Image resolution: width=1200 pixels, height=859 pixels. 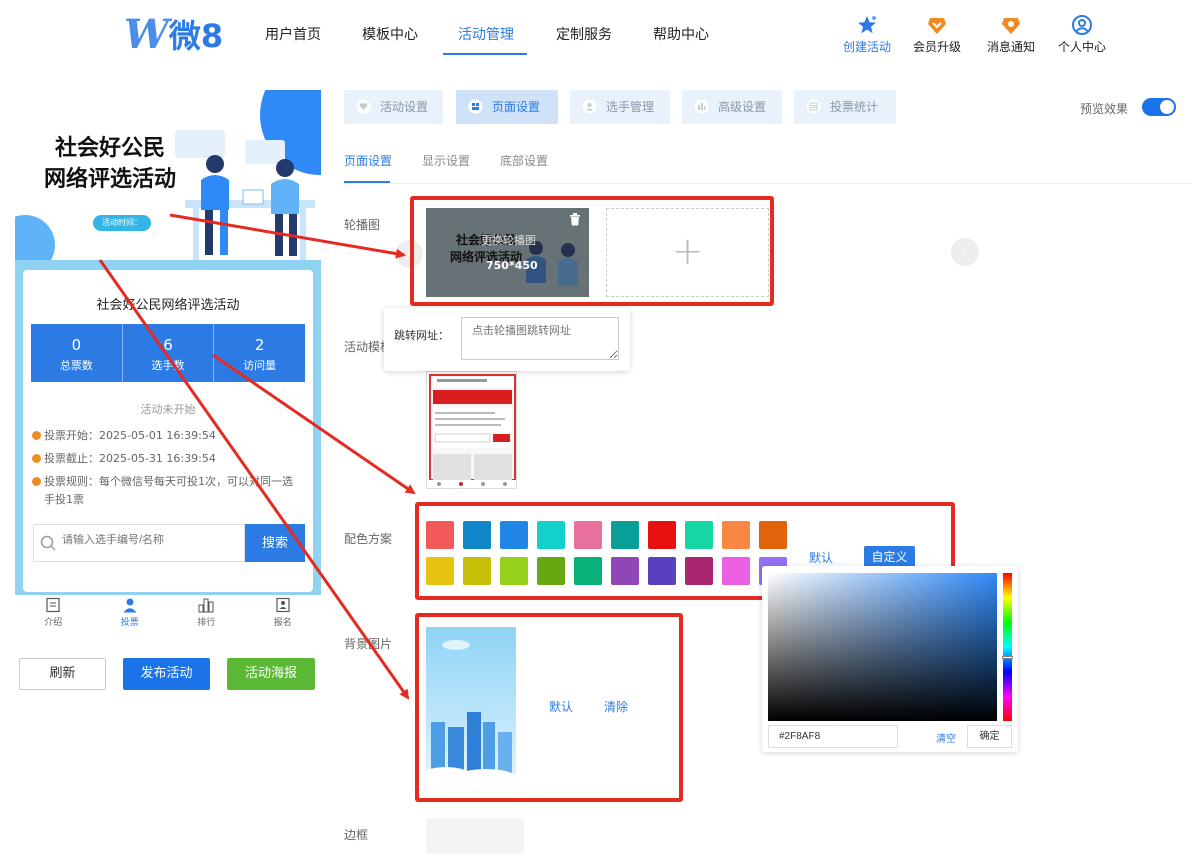 I want to click on subtab-divider, so click(x=768, y=183).